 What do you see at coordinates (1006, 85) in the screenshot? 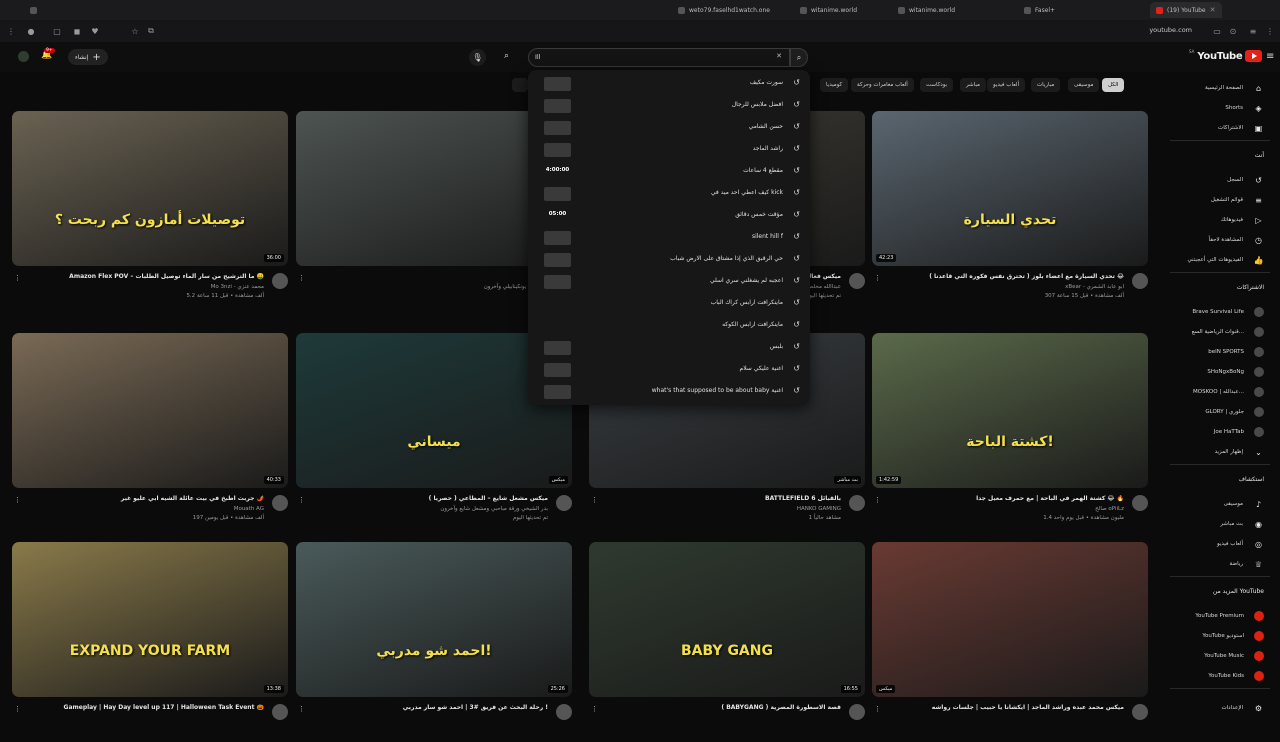
I see `filter-chip: ألعاب فيديو` at bounding box center [1006, 85].